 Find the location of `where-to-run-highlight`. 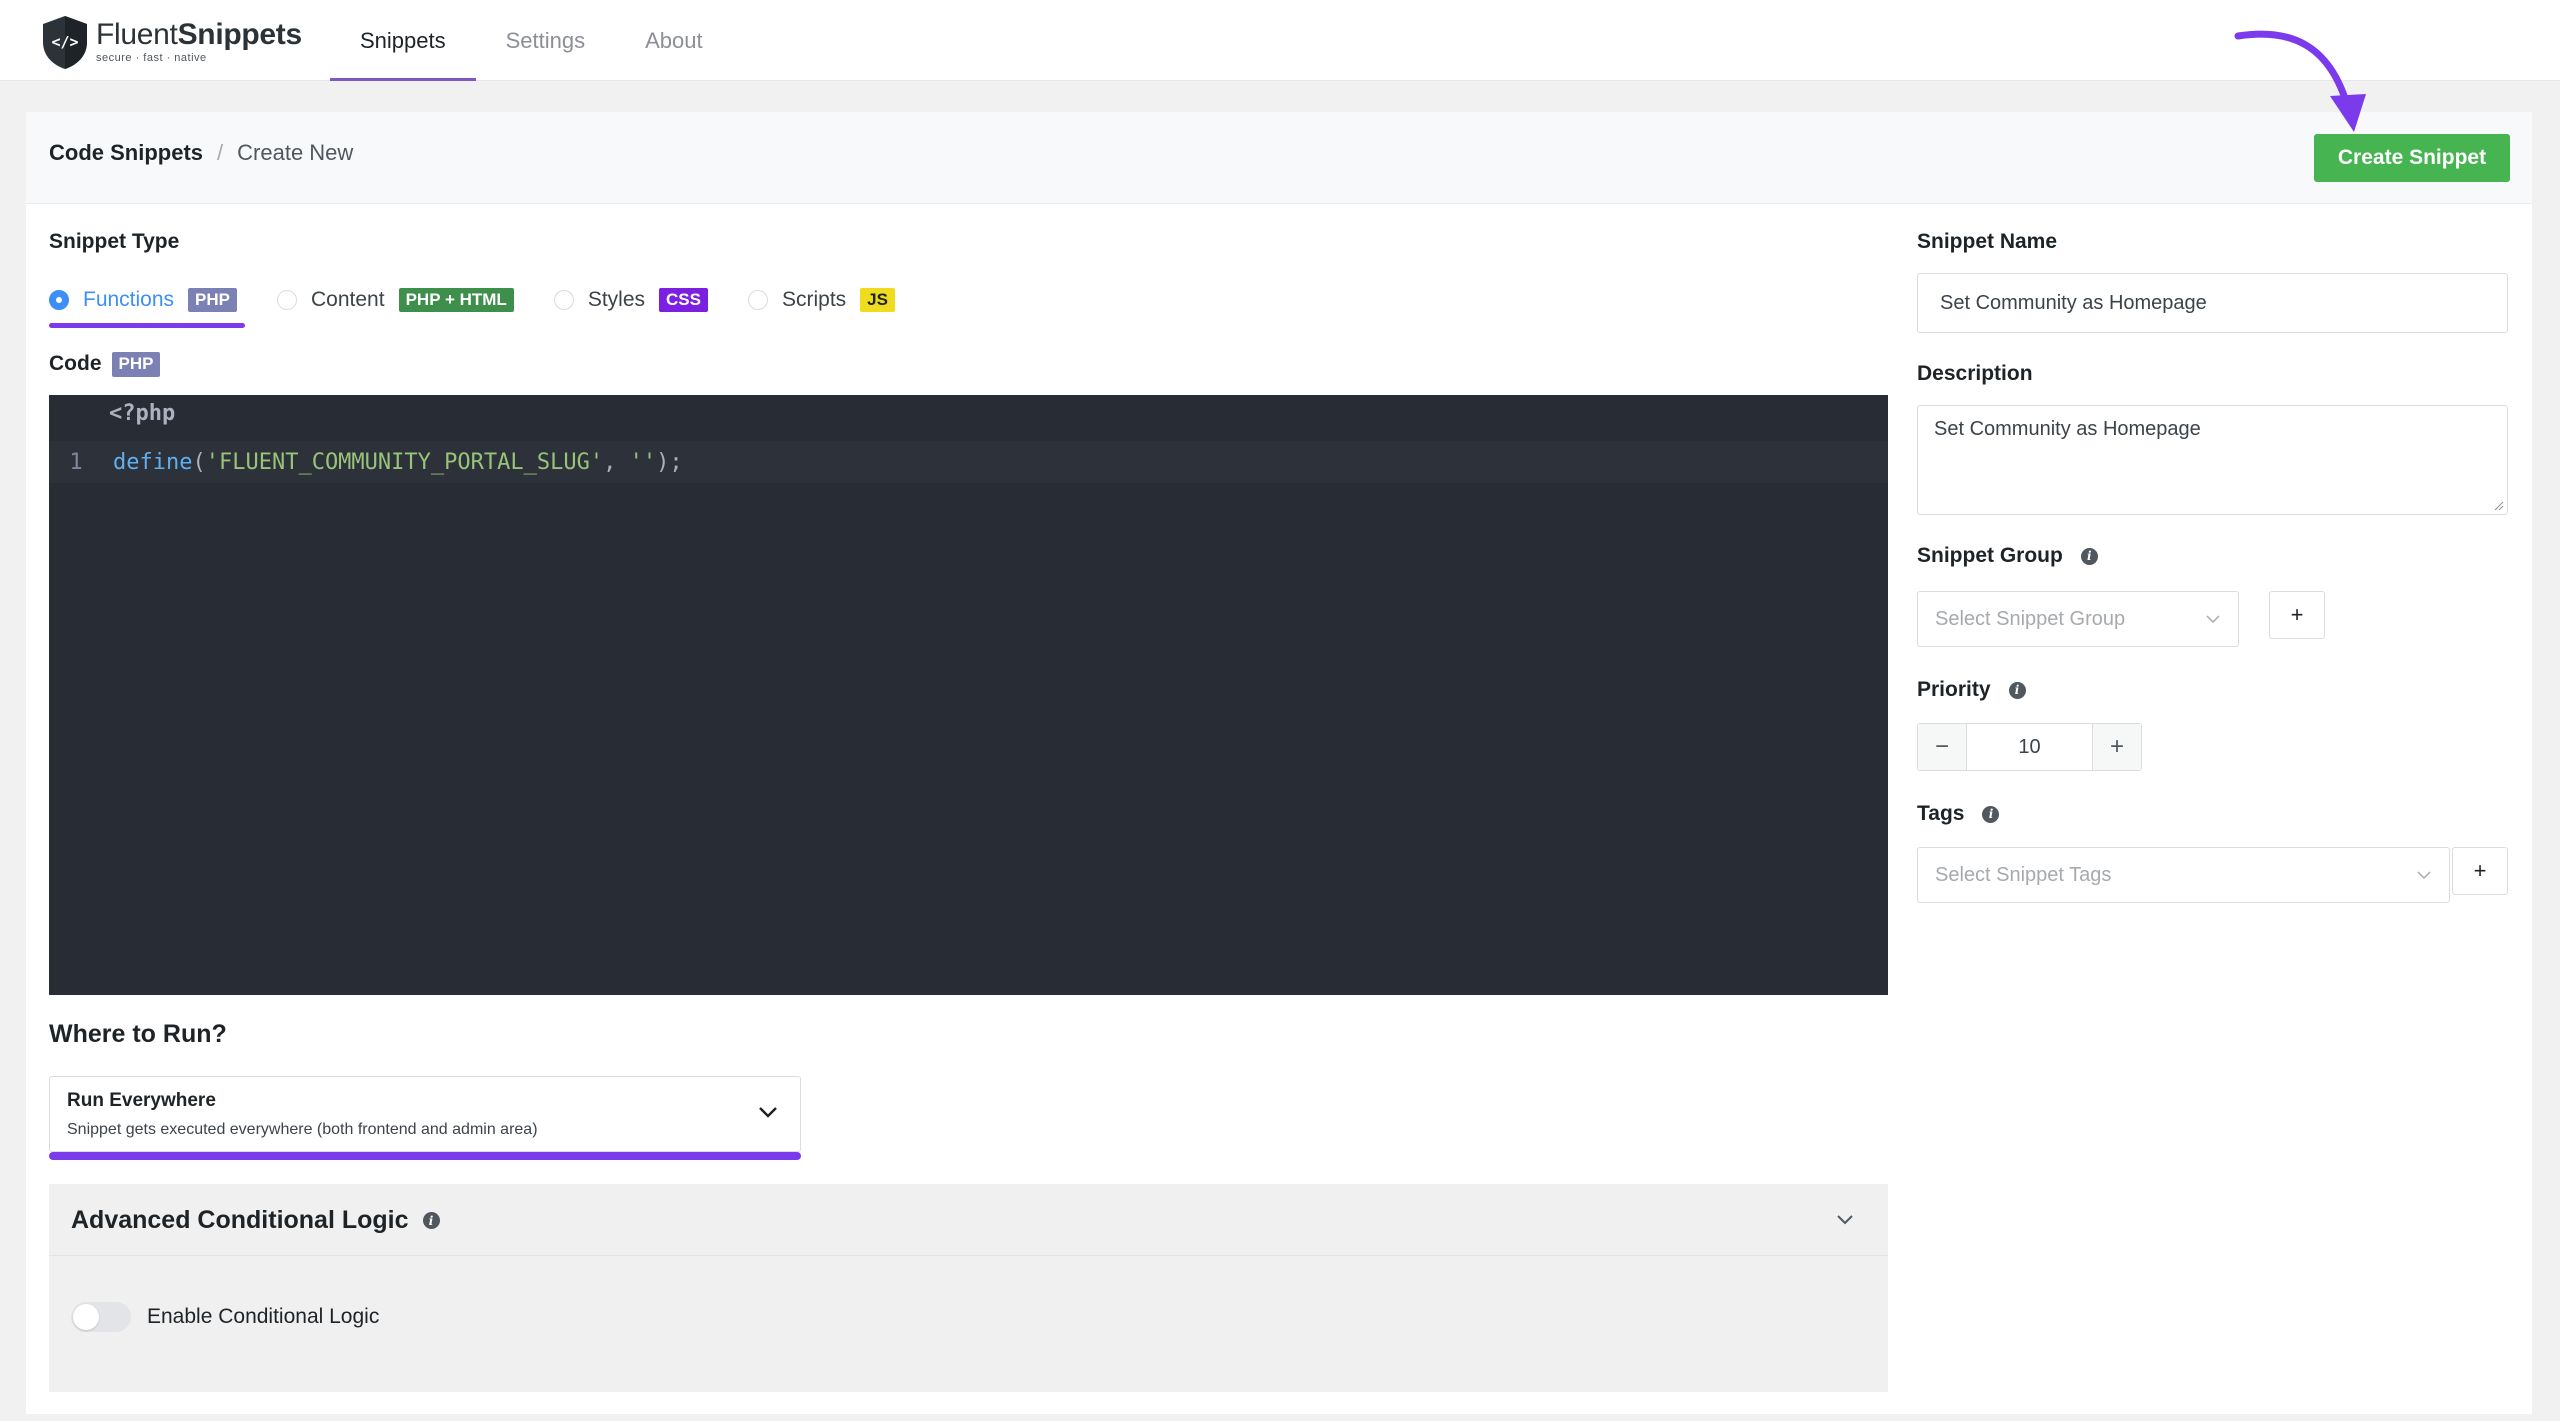

where-to-run-highlight is located at coordinates (425, 1156).